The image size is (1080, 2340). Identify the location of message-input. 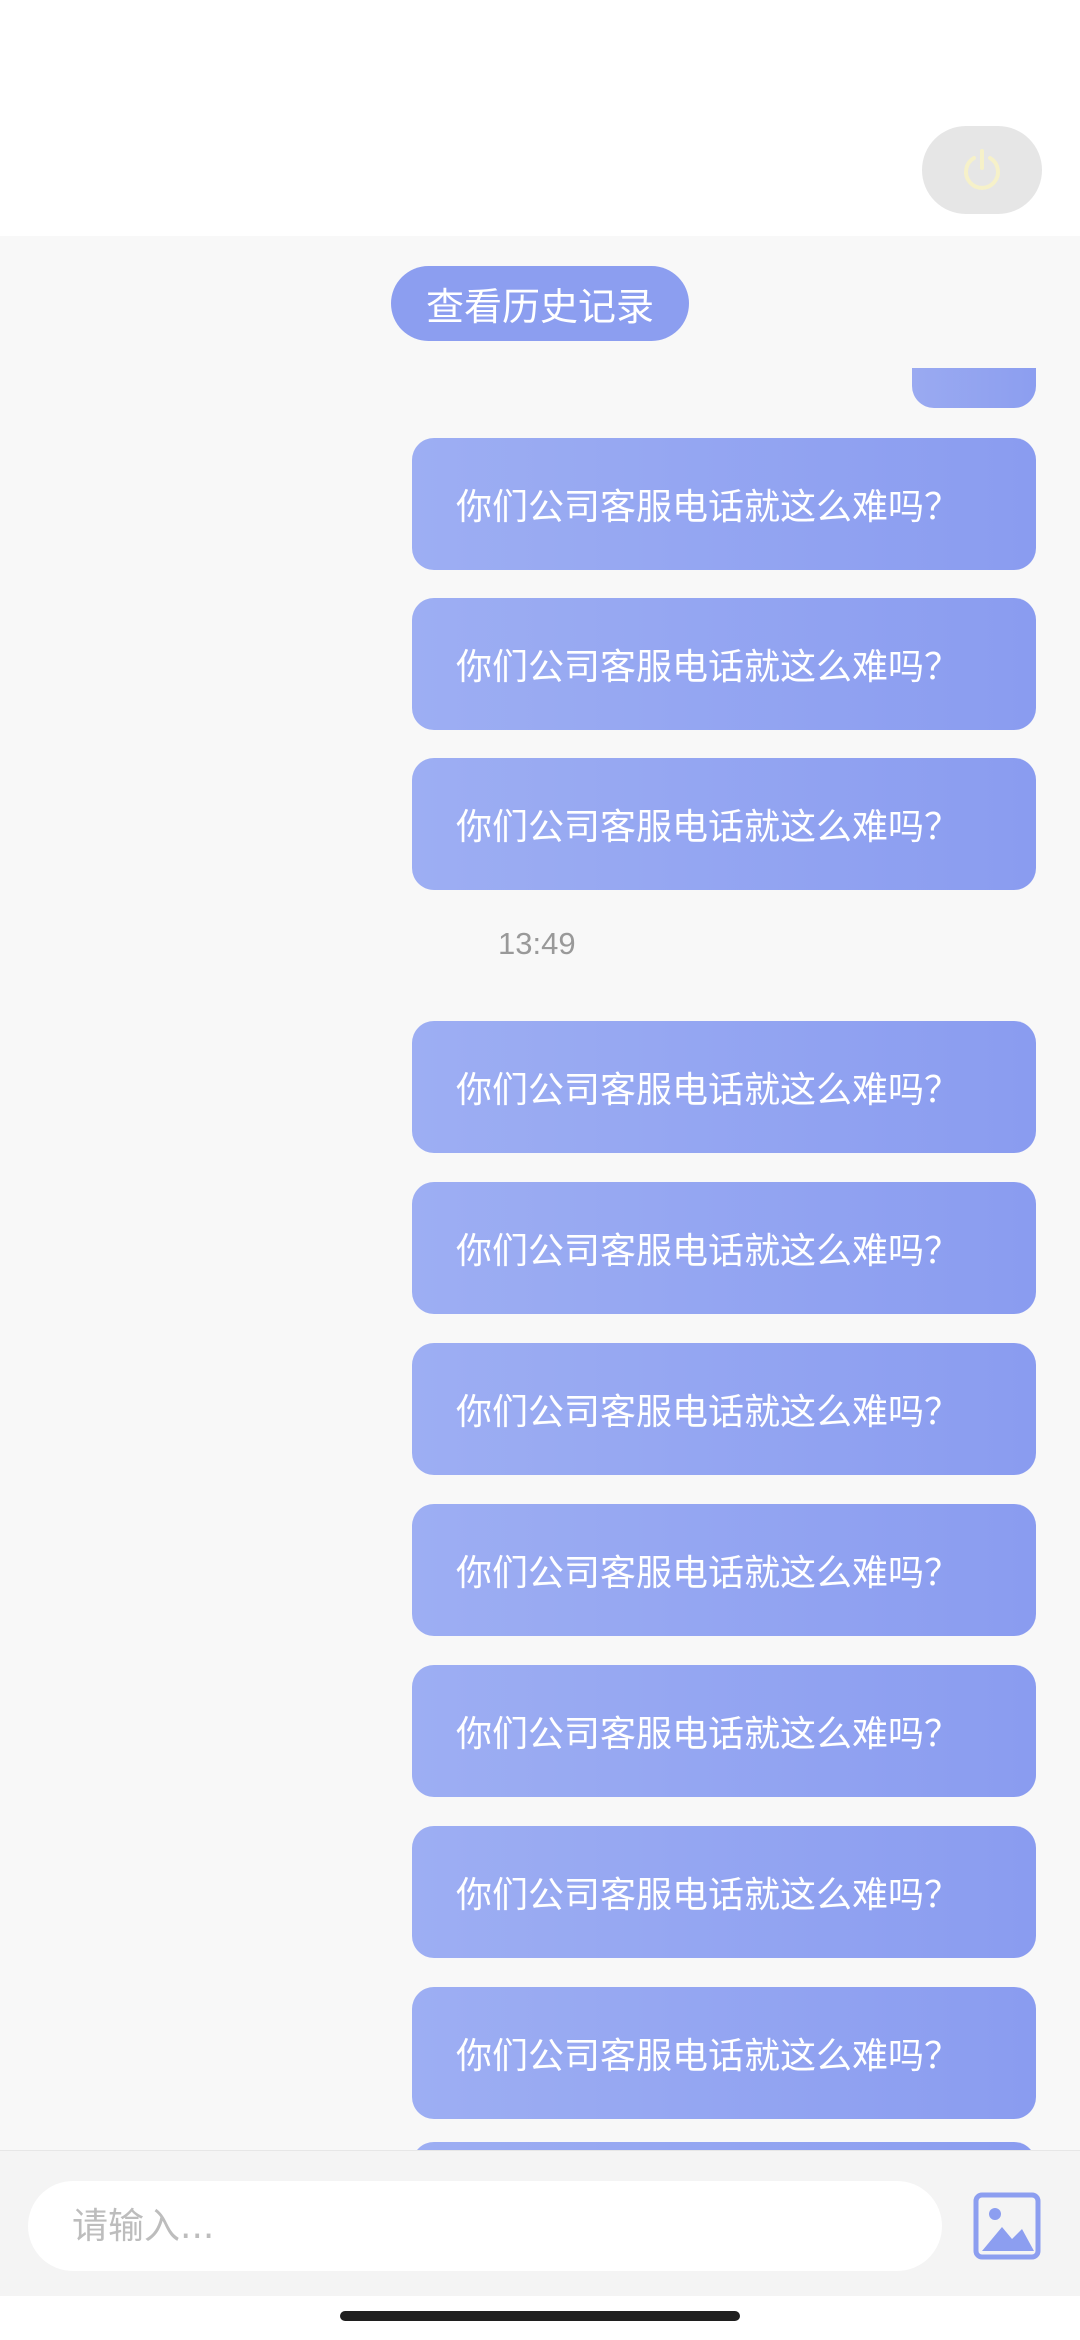
(485, 2226).